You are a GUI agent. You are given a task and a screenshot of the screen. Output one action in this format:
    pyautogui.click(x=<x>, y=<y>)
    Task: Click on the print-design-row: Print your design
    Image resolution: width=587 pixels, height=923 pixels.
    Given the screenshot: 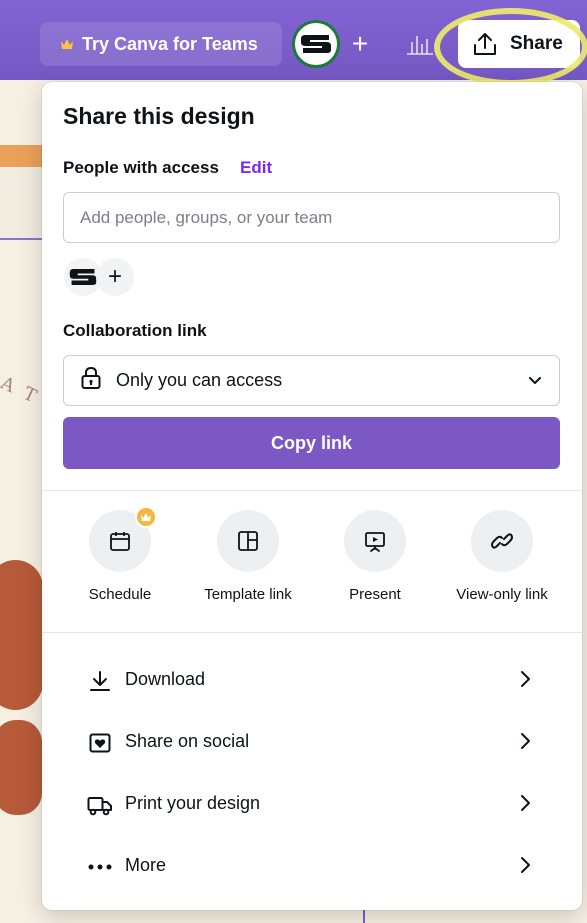 What is the action you would take?
    pyautogui.click(x=312, y=804)
    